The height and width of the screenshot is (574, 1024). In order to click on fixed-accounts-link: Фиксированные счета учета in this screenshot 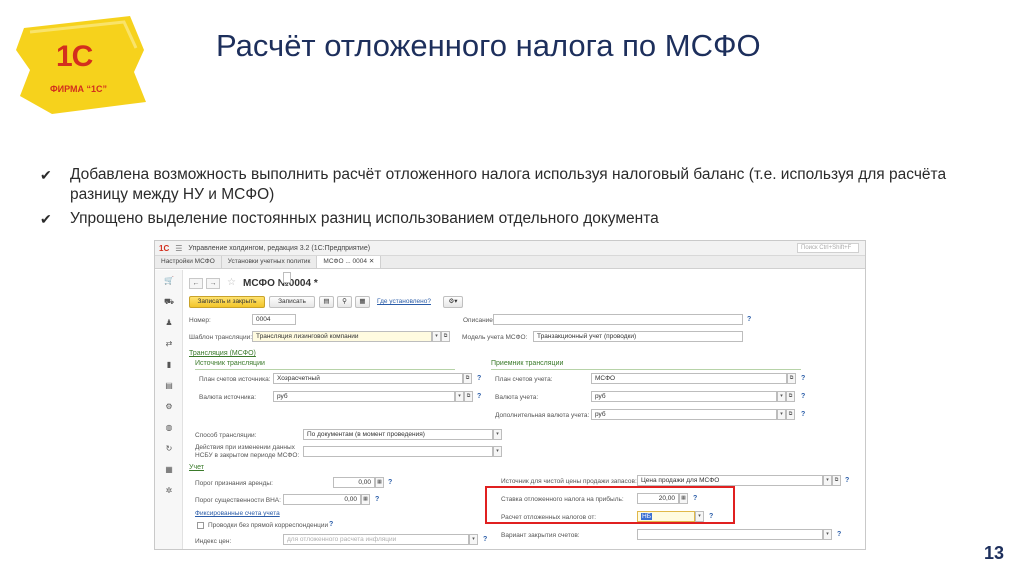, I will do `click(237, 513)`.